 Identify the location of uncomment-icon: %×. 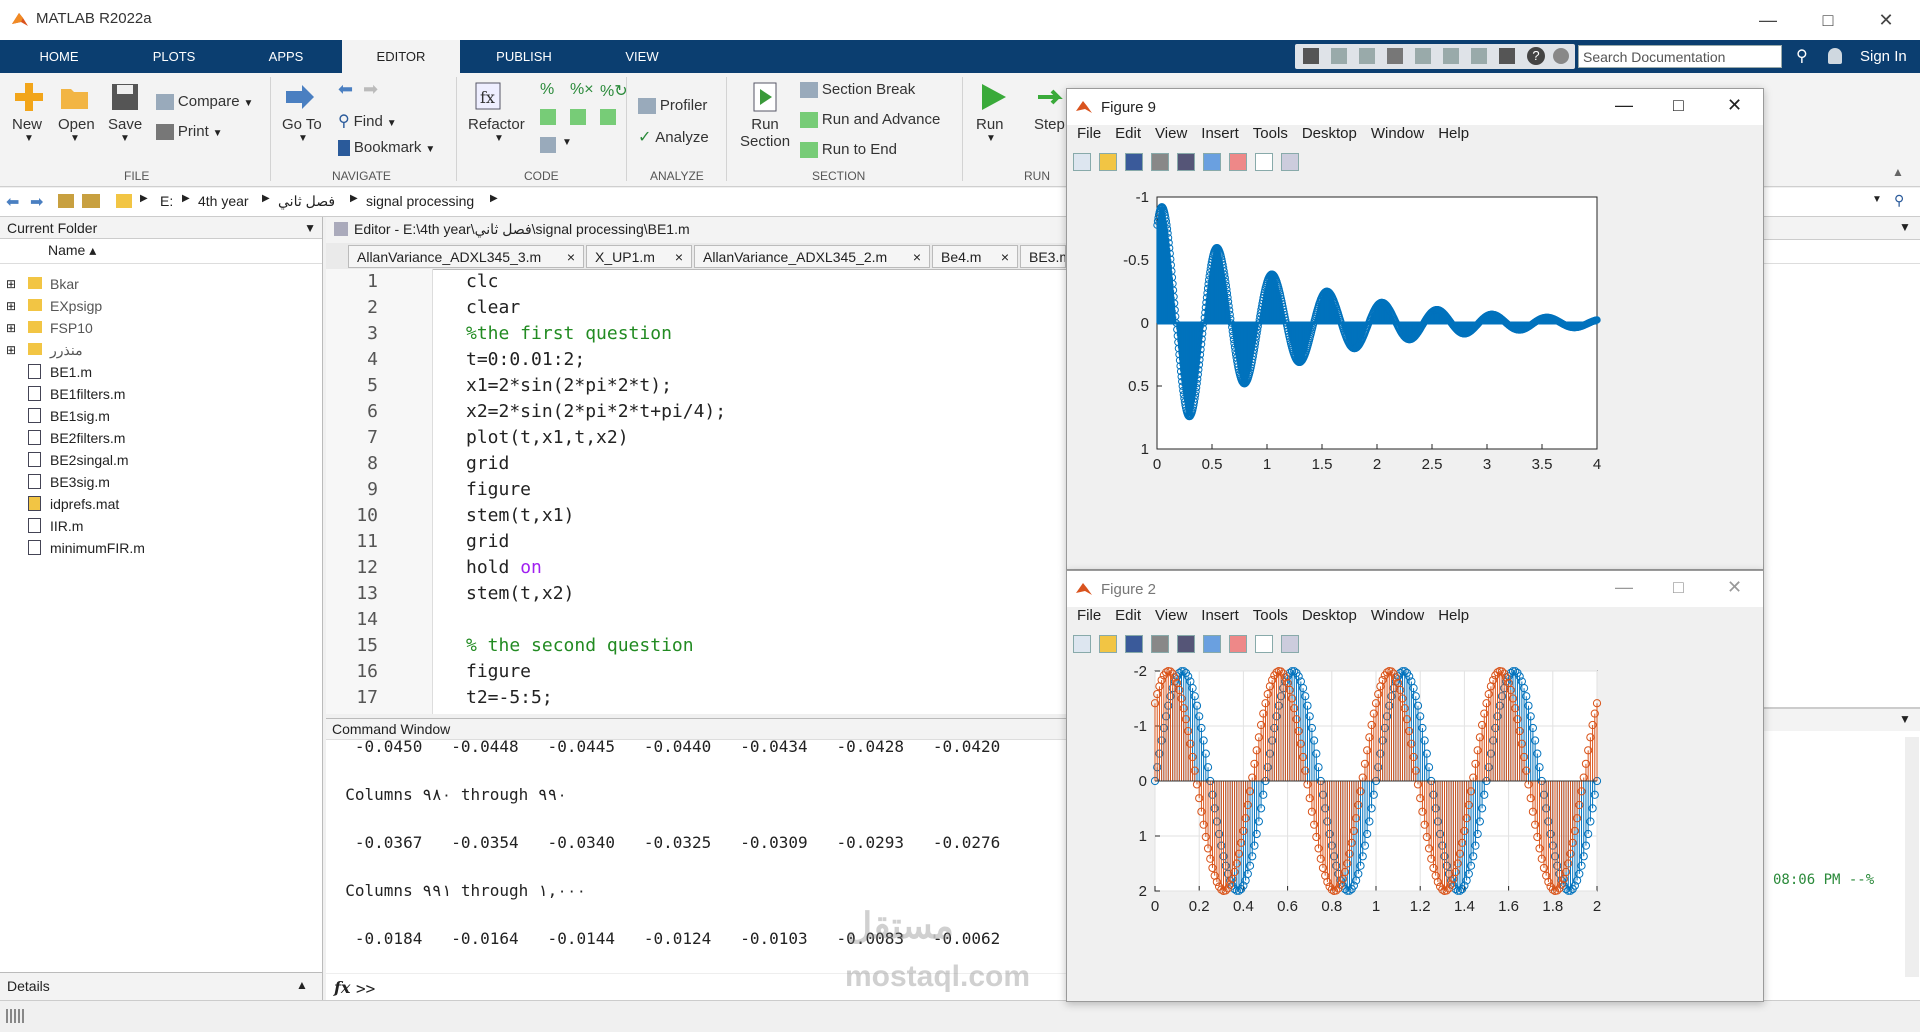
(582, 90).